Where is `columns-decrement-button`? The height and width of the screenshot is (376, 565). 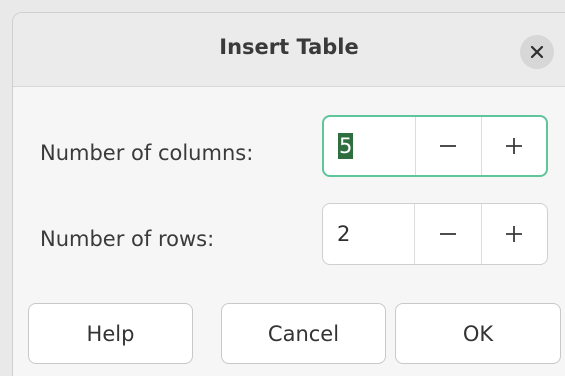 columns-decrement-button is located at coordinates (448, 146).